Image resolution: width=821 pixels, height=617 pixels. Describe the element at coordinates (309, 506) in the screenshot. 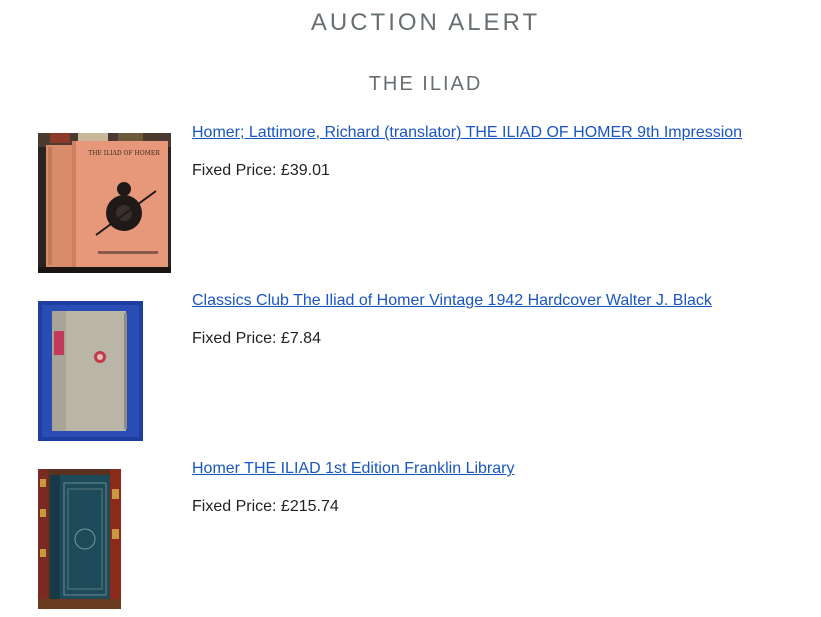

I see `price-value: £215.74` at that location.